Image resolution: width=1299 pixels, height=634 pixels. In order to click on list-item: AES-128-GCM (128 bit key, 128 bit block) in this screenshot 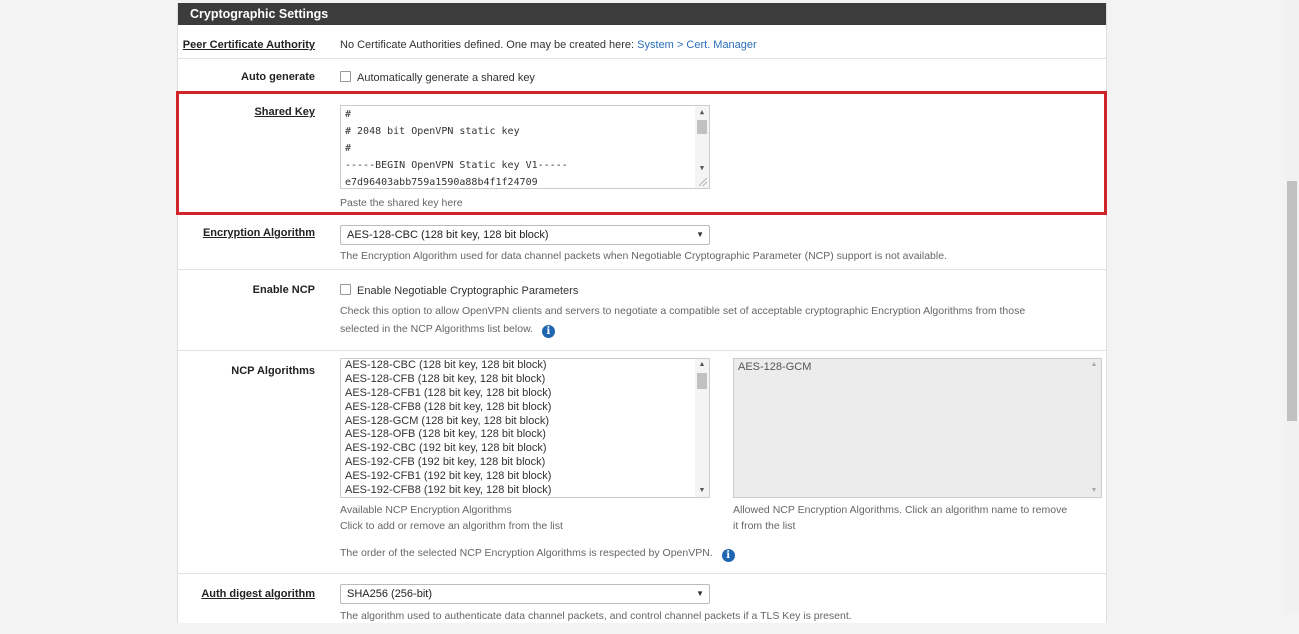, I will do `click(525, 422)`.